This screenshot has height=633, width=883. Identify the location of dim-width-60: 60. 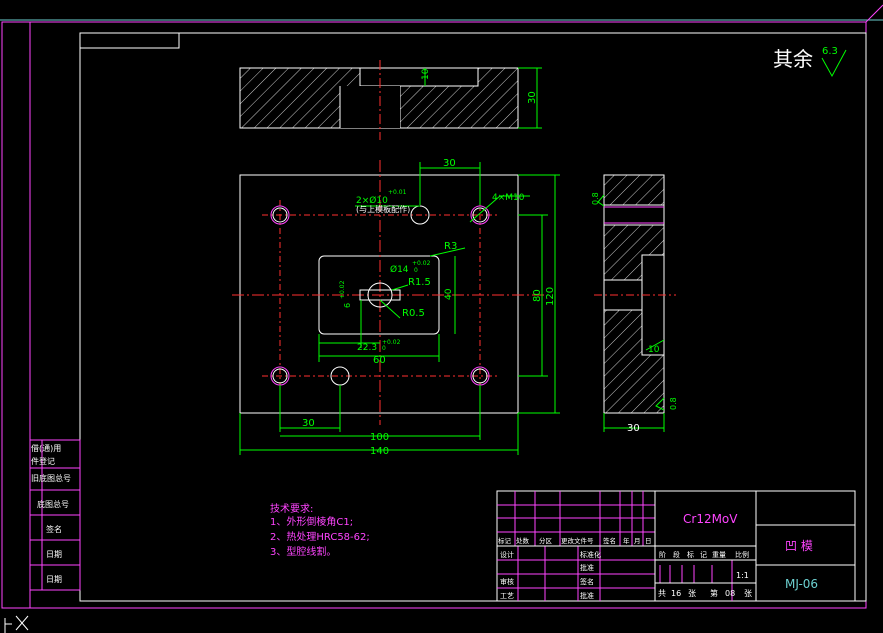
(379, 360).